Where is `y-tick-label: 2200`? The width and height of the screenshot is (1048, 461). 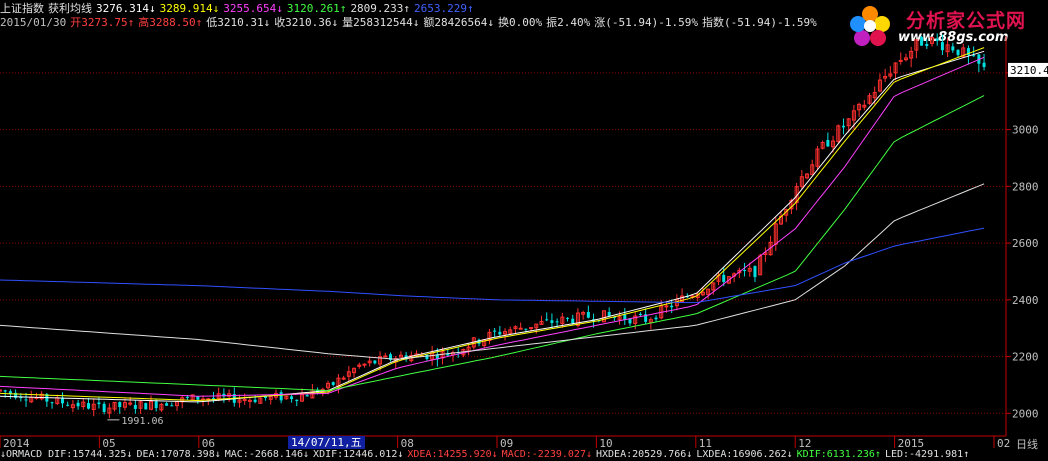
y-tick-label: 2200 is located at coordinates (1025, 357).